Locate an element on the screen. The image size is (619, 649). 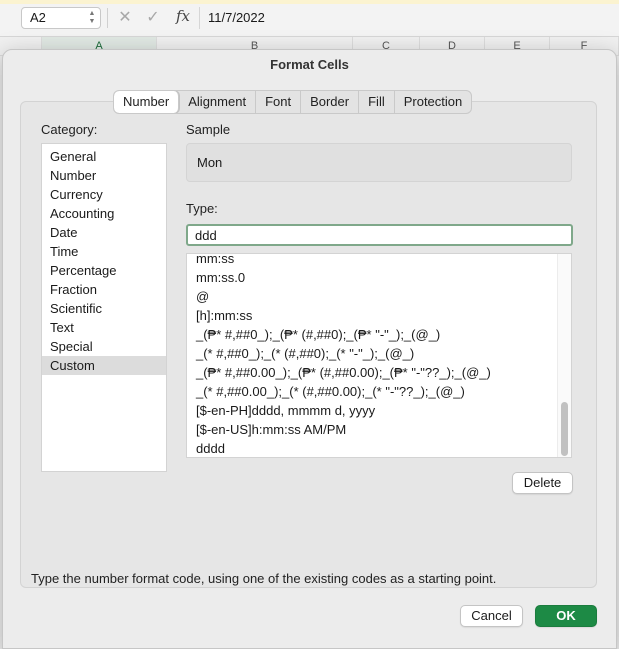
delete-button: Delete is located at coordinates (542, 483).